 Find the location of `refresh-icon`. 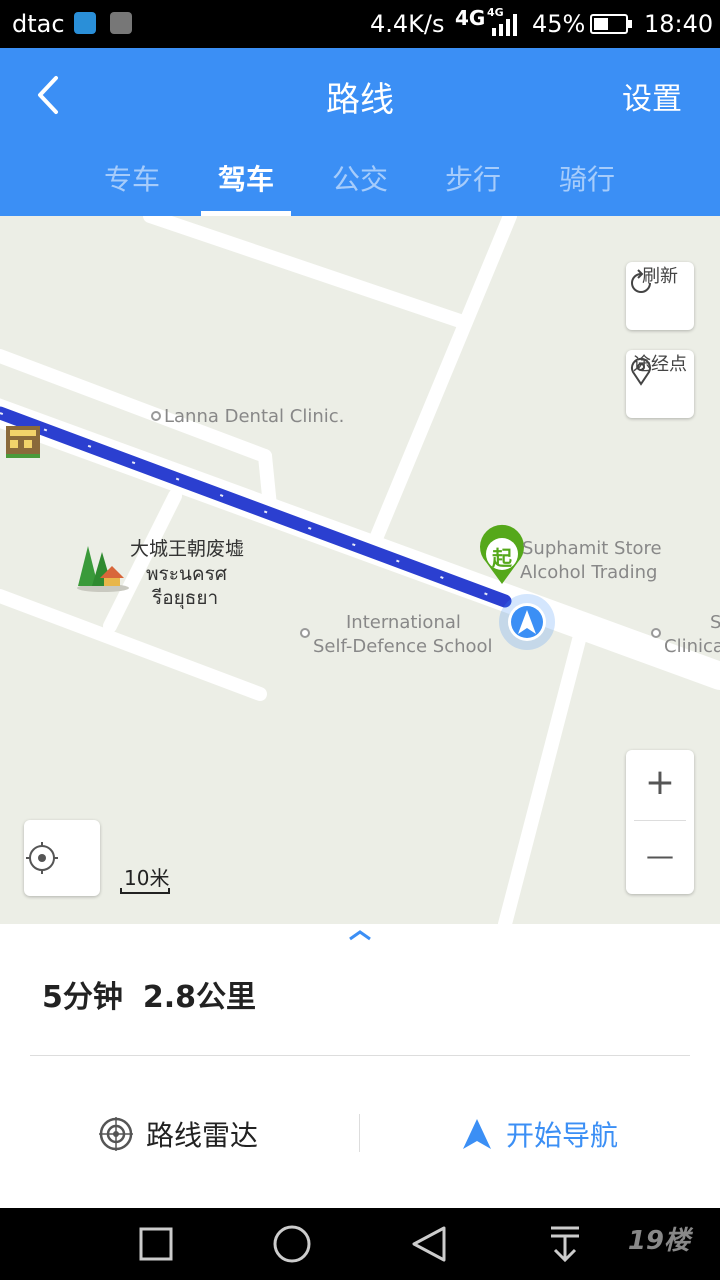

refresh-icon is located at coordinates (641, 281).